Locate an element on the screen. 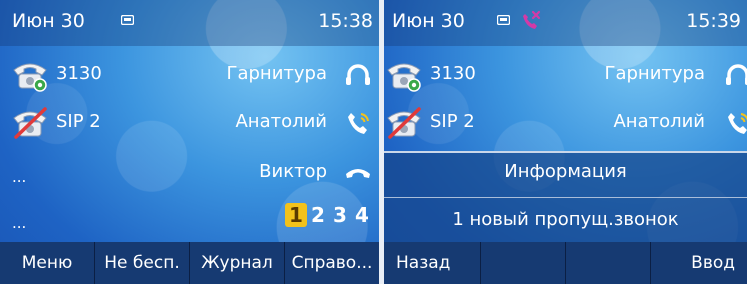 This screenshot has height=284, width=747. status-bar: Июн 30 15:39 is located at coordinates (565, 23).